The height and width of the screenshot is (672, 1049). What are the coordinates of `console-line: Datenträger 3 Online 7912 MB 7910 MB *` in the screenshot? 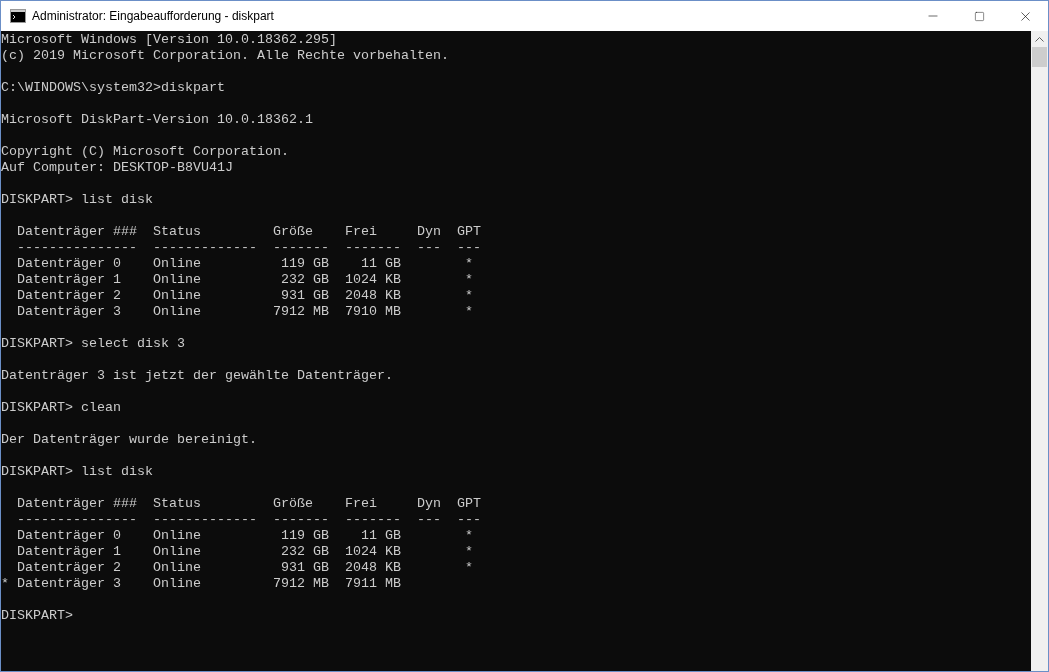 It's located at (244, 312).